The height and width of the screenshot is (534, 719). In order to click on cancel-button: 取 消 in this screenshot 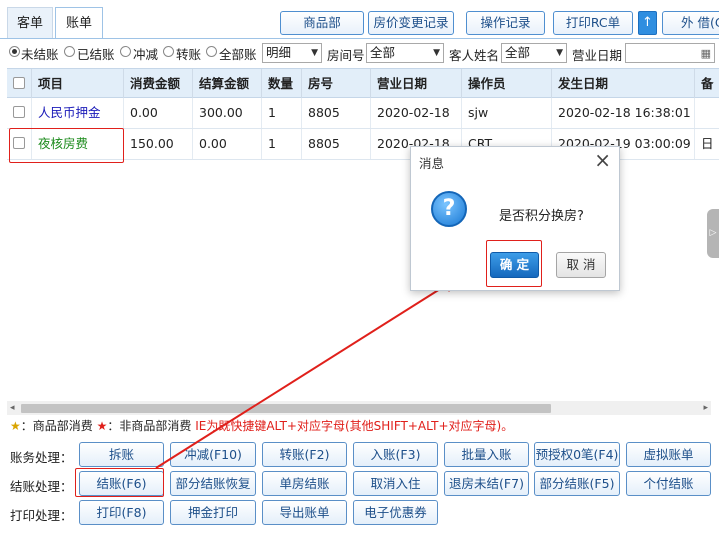, I will do `click(581, 265)`.